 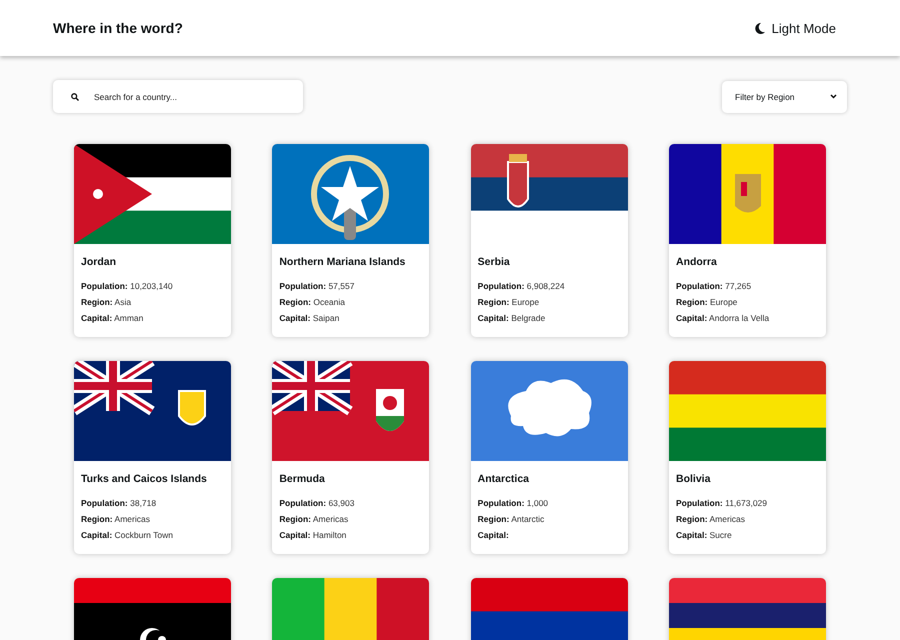 What do you see at coordinates (313, 535) in the screenshot?
I see `country-capital: Capital: Hamilton` at bounding box center [313, 535].